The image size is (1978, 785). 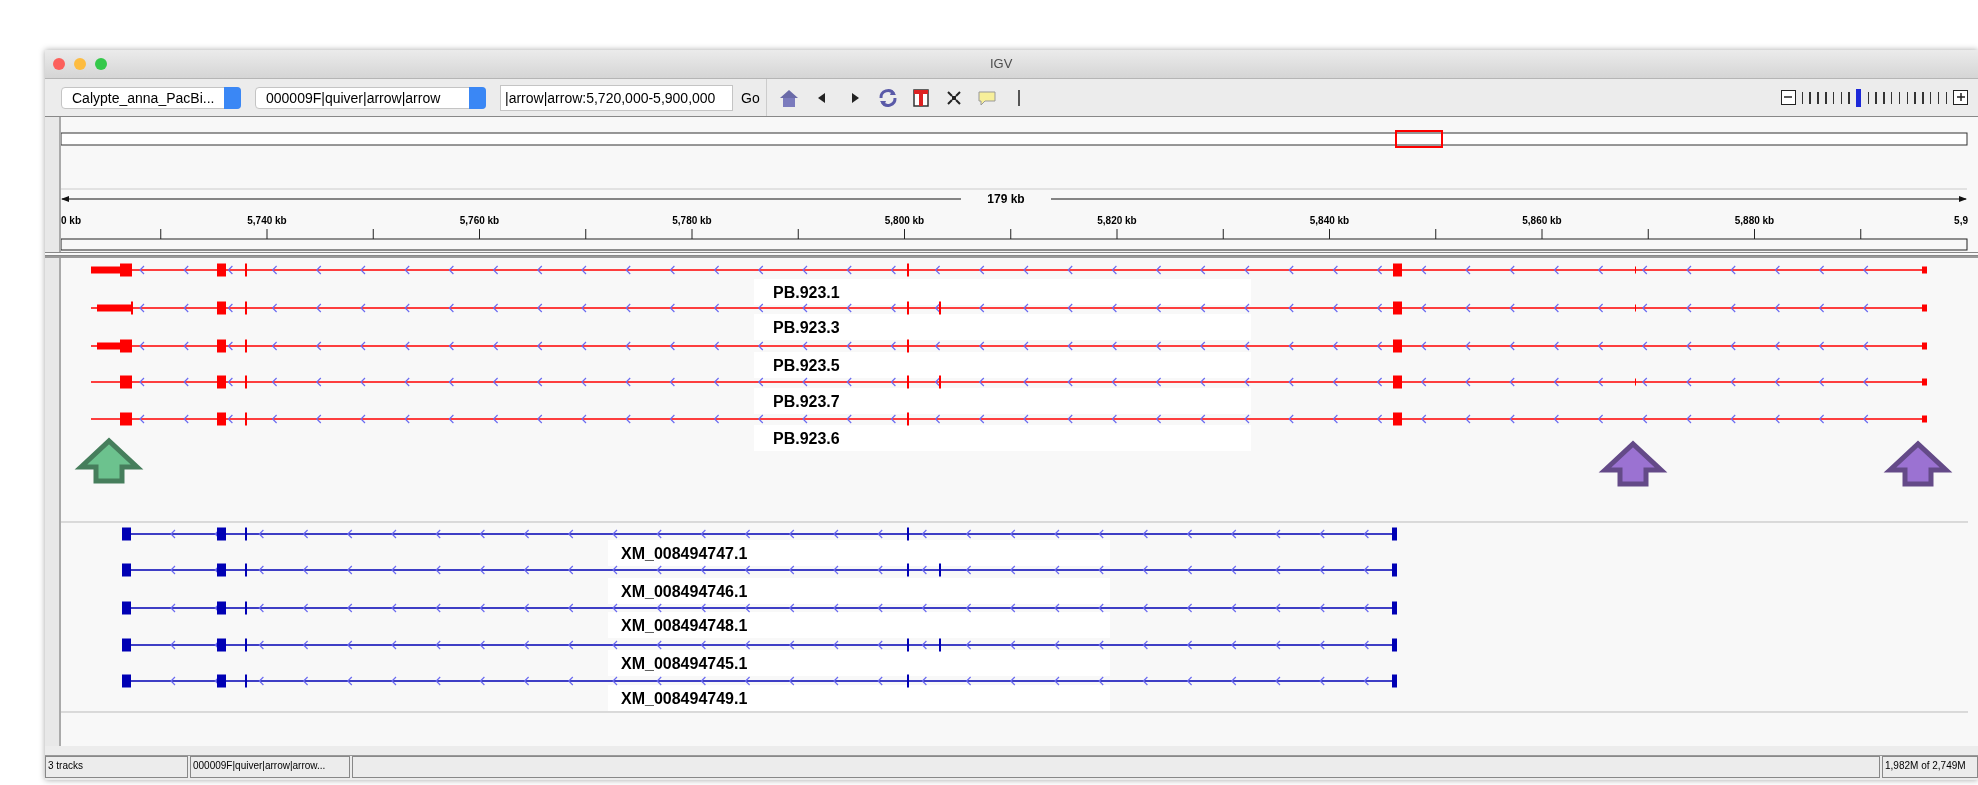 What do you see at coordinates (684, 663) in the screenshot?
I see `feature-label: XM_008494745.1` at bounding box center [684, 663].